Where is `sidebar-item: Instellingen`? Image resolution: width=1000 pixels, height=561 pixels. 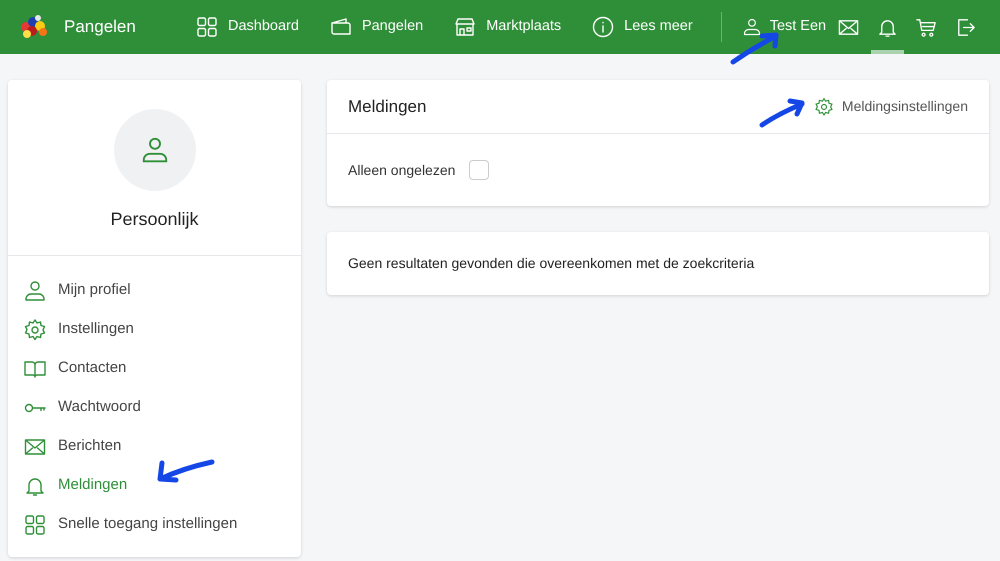 sidebar-item: Instellingen is located at coordinates (162, 329).